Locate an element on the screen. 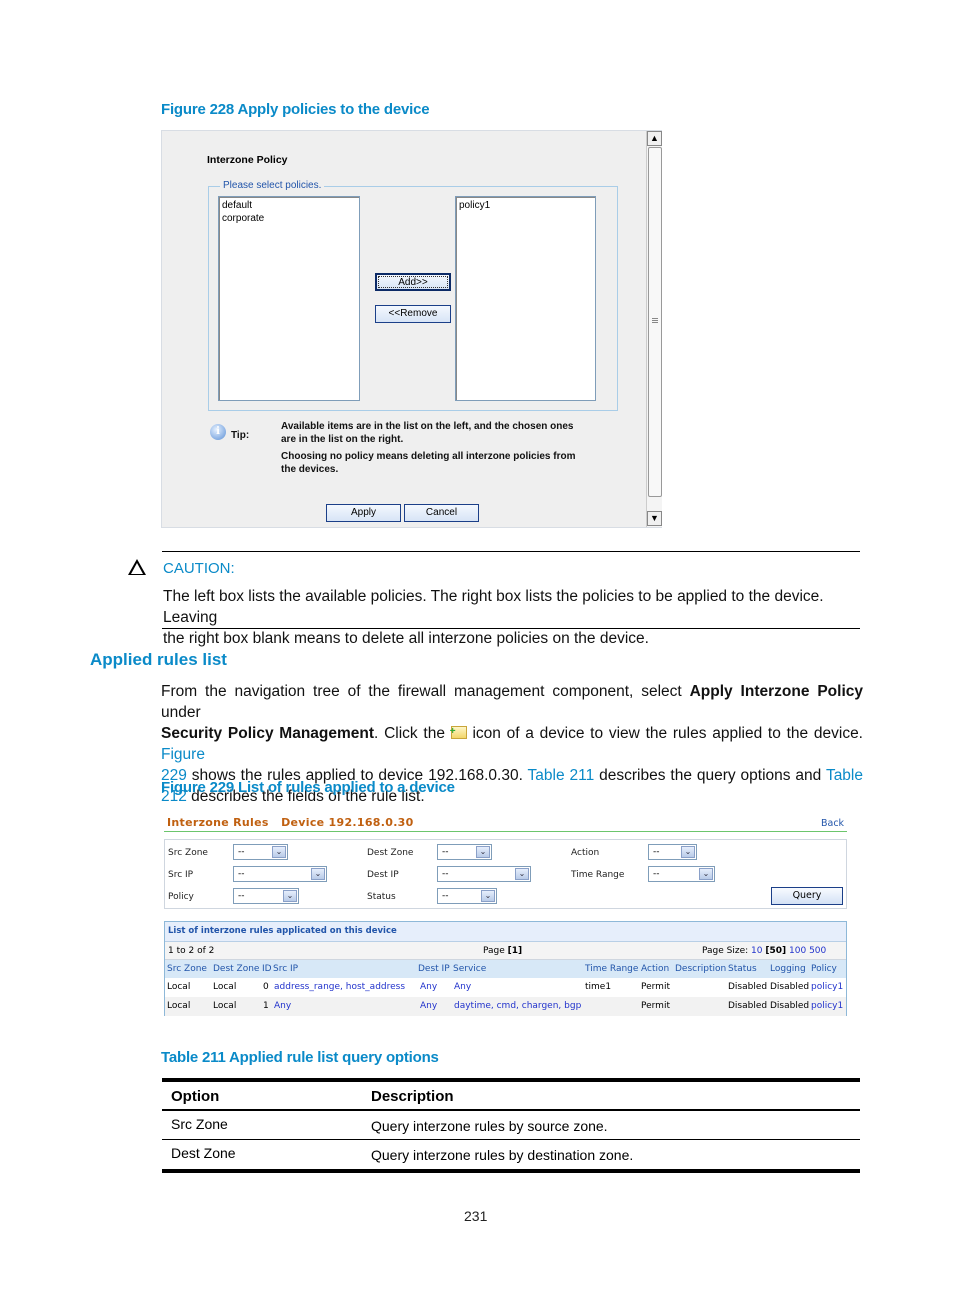 The width and height of the screenshot is (954, 1296). info-icon: i is located at coordinates (218, 432).